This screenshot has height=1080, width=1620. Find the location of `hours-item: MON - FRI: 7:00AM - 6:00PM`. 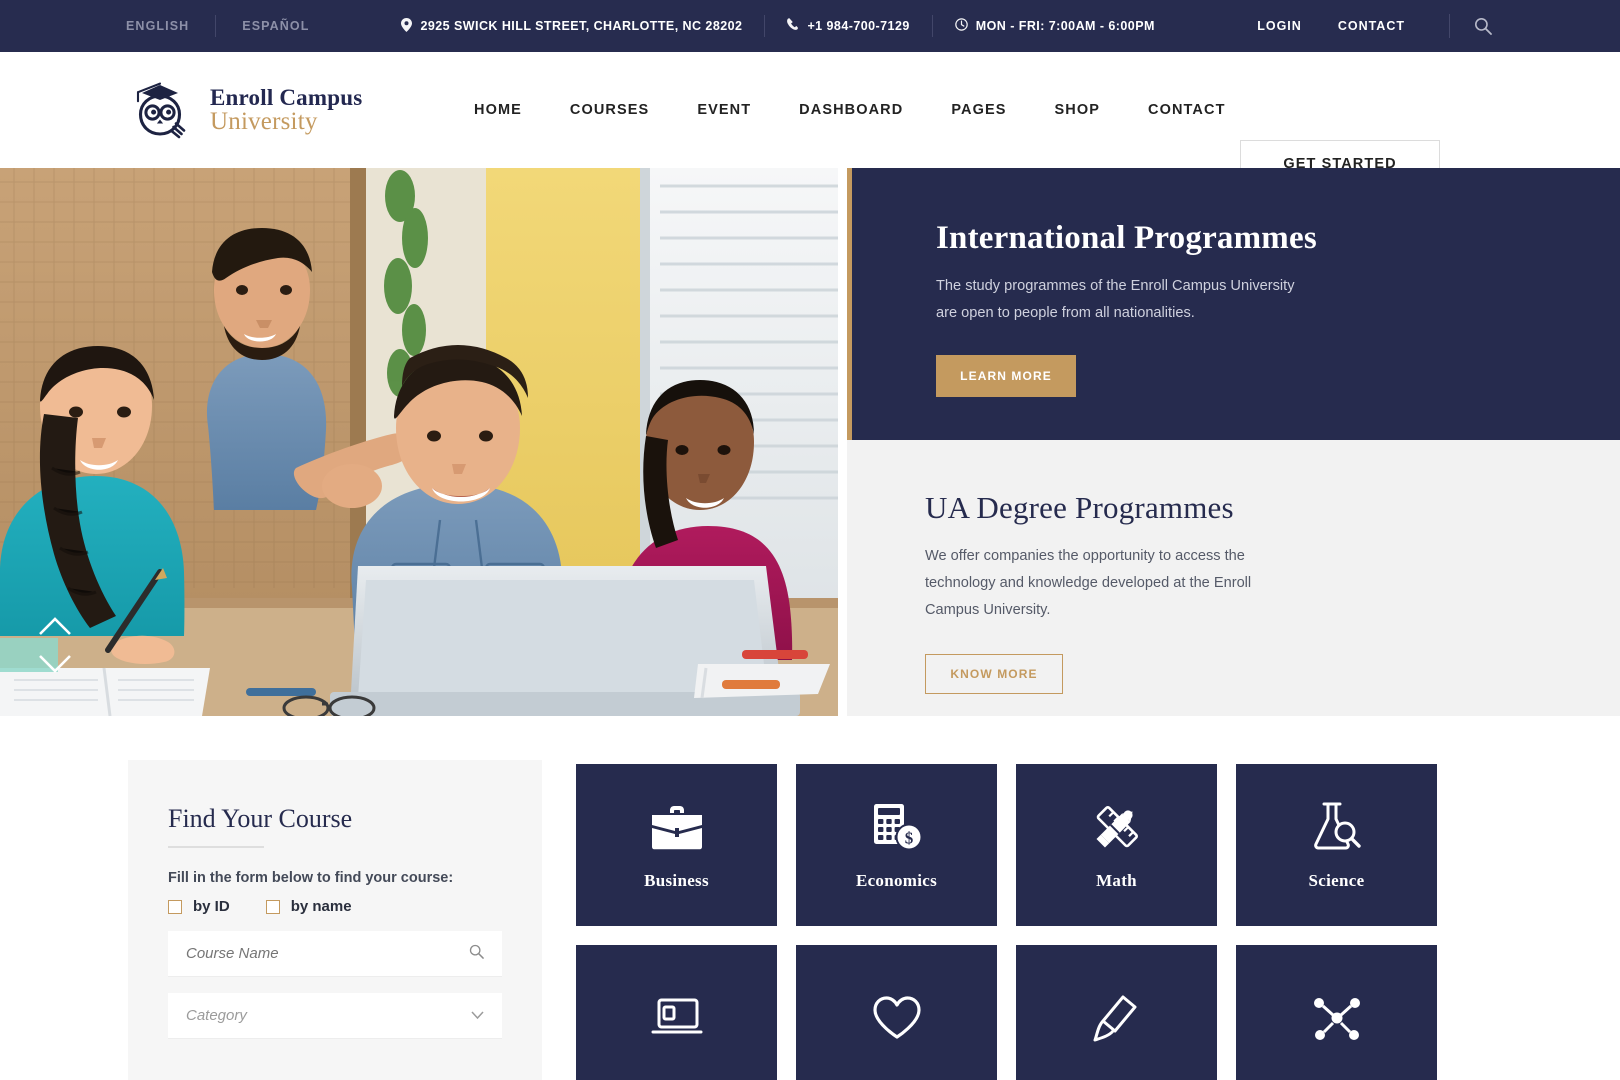

hours-item: MON - FRI: 7:00AM - 6:00PM is located at coordinates (1055, 26).